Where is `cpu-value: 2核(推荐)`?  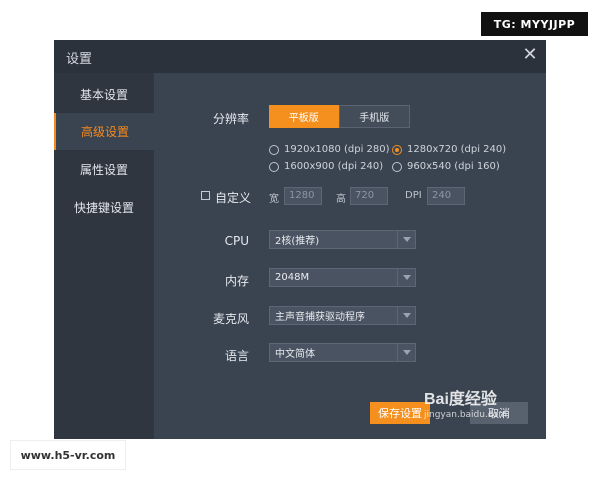
cpu-value: 2核(推荐) is located at coordinates (297, 241).